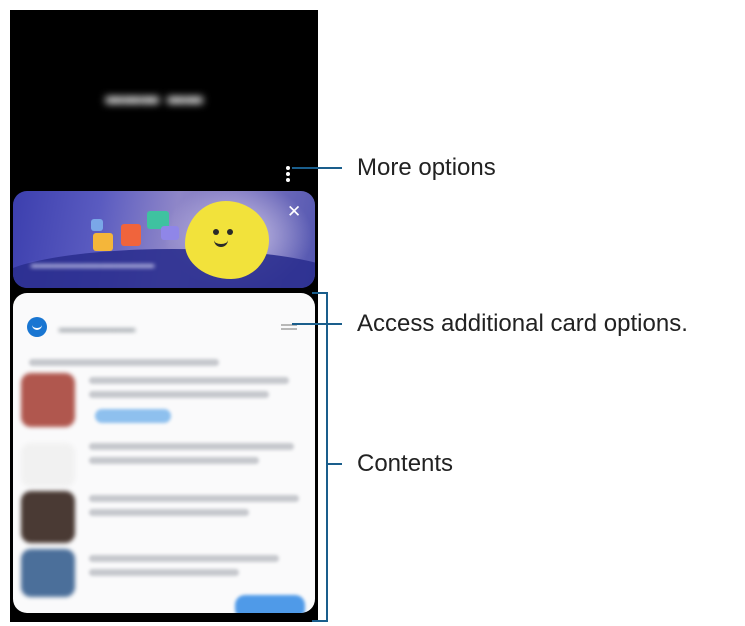 The width and height of the screenshot is (745, 626). Describe the element at coordinates (294, 212) in the screenshot. I see `close-icon: ✕` at that location.